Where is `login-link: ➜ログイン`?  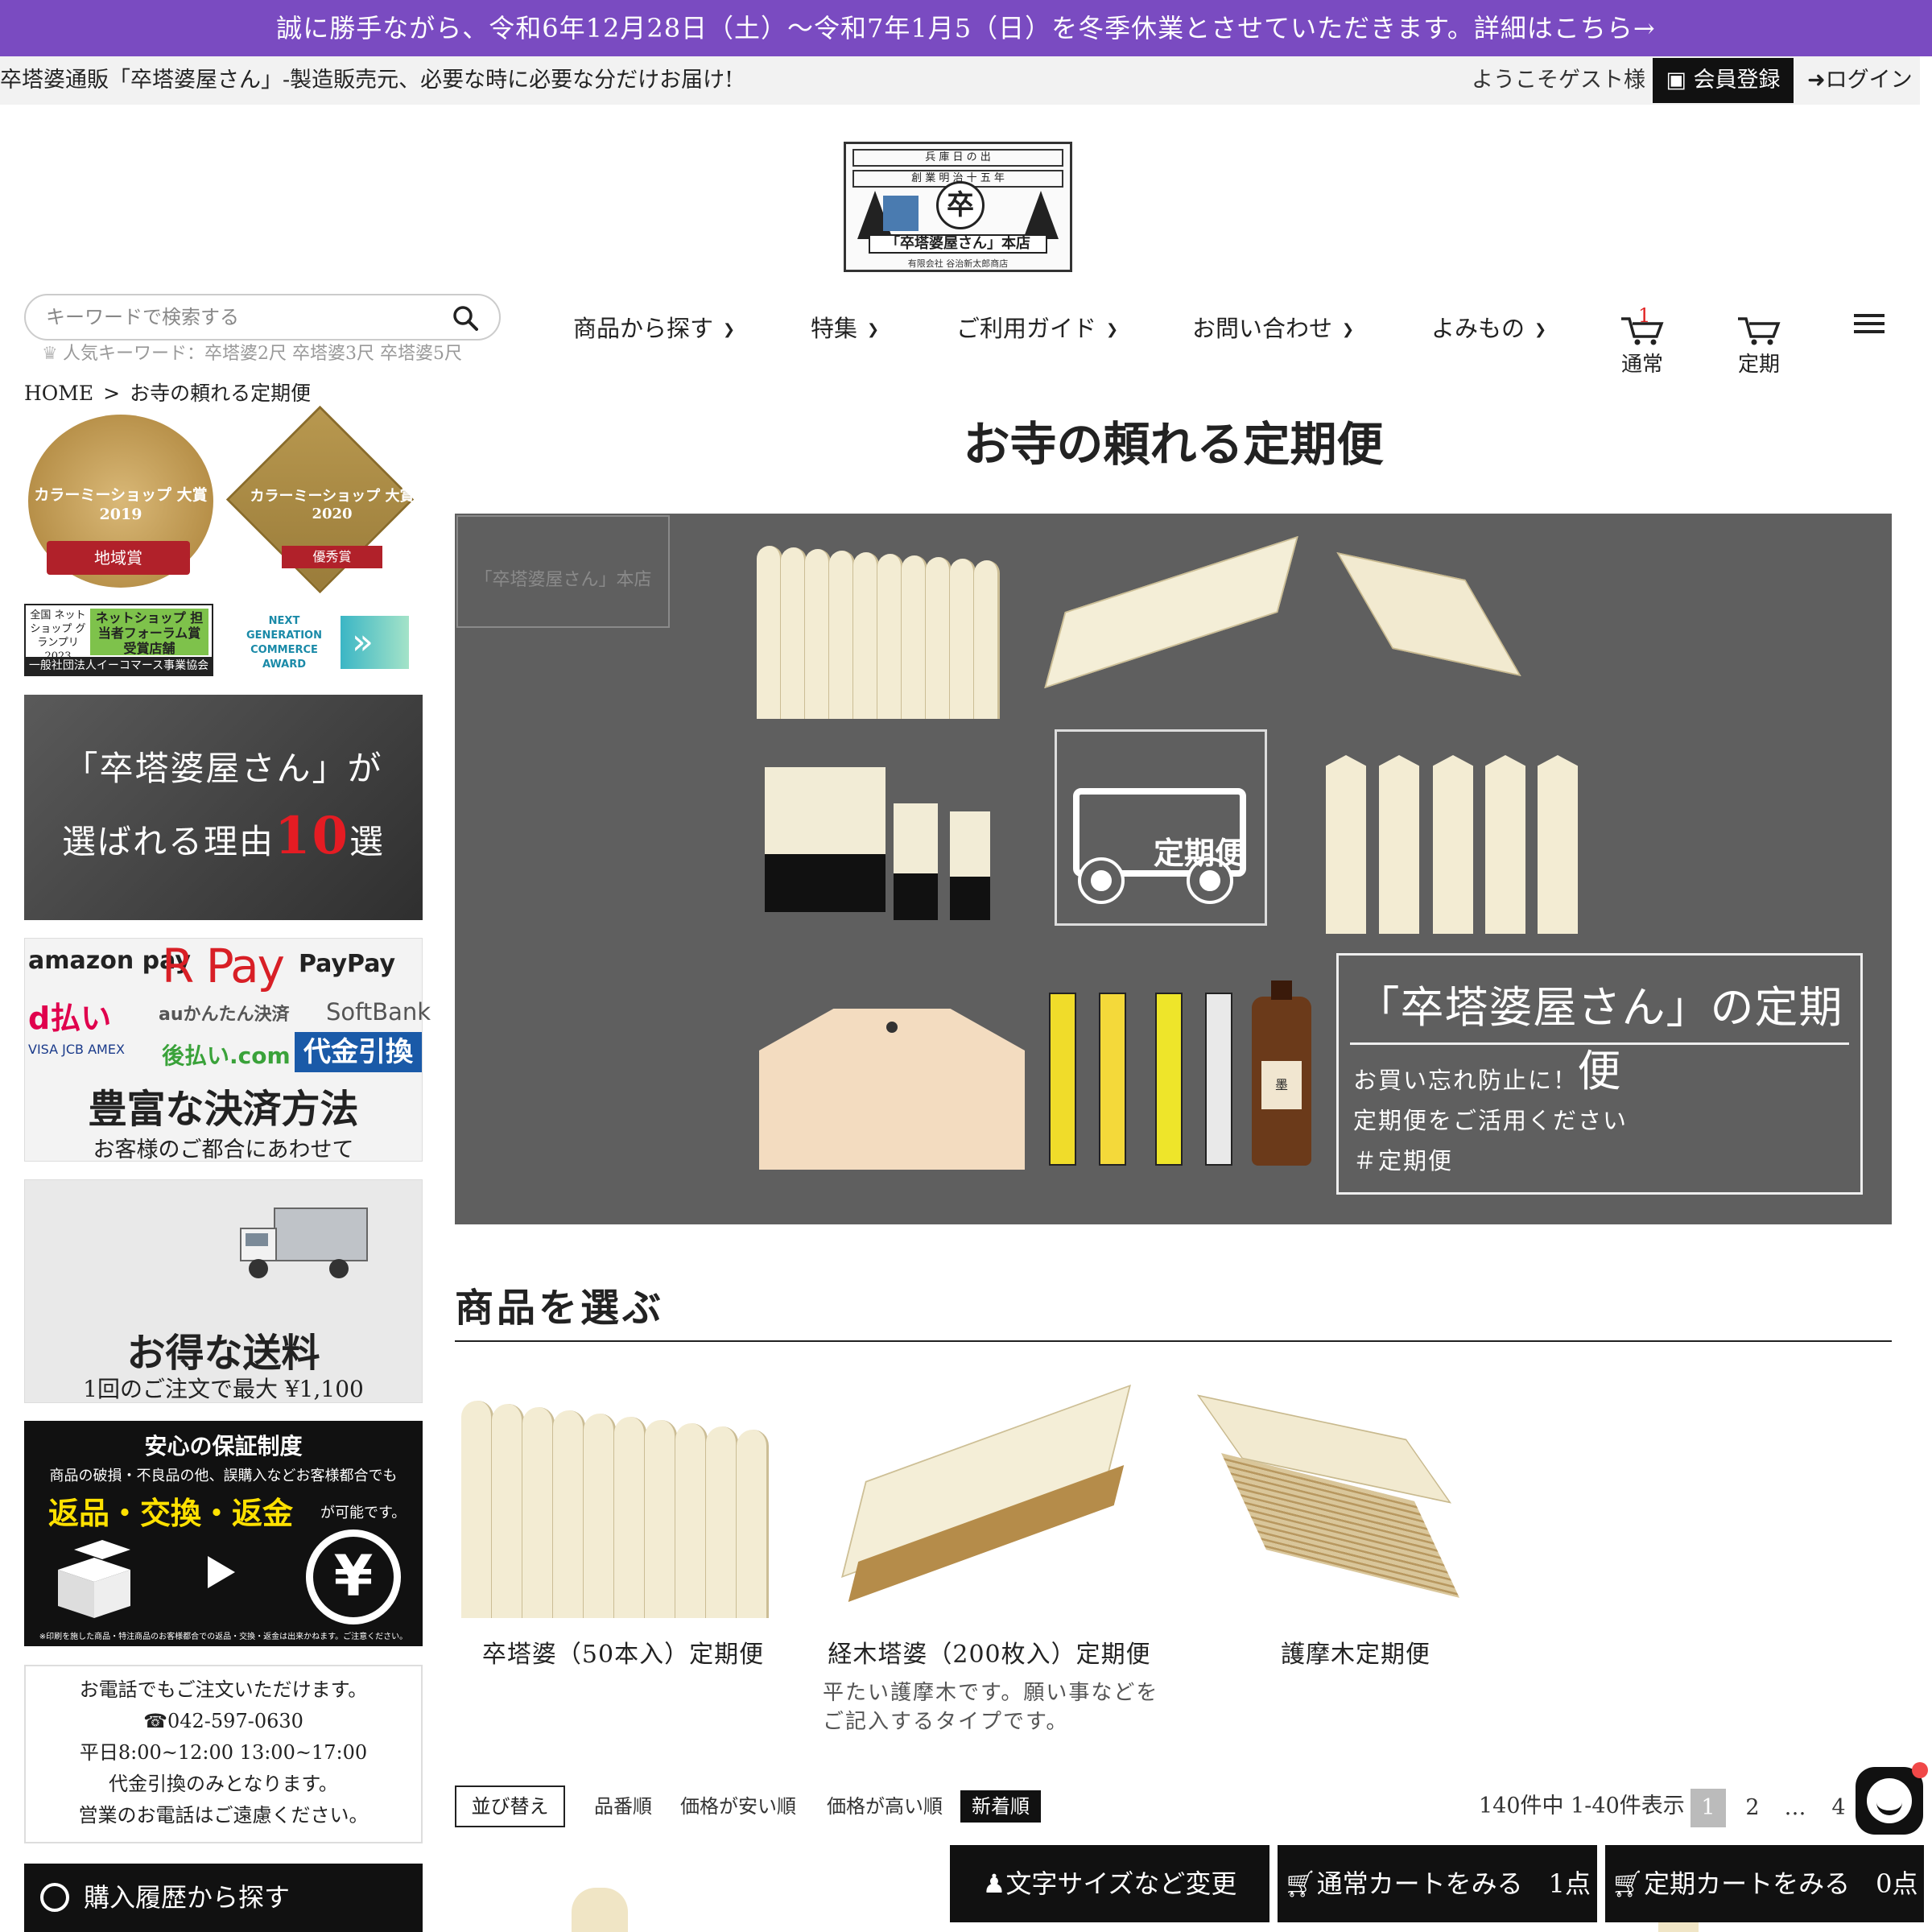 login-link: ➜ログイン is located at coordinates (1860, 80).